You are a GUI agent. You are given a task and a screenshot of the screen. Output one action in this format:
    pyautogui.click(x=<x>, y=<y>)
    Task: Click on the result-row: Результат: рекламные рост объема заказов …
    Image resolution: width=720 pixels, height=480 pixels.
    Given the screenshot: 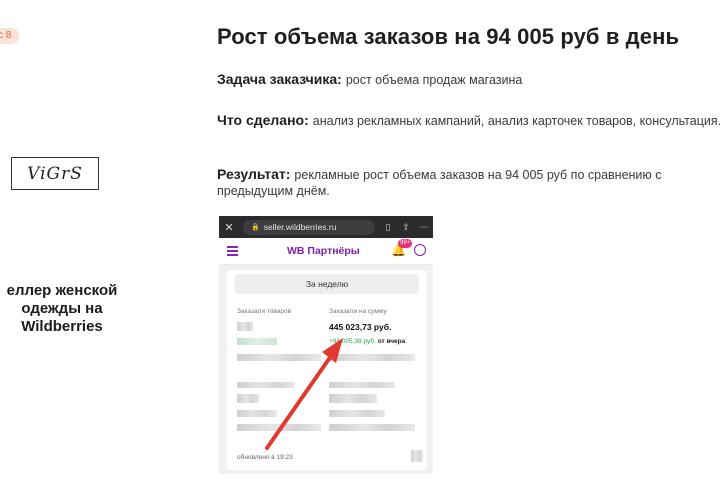 What is the action you would take?
    pyautogui.click(x=468, y=182)
    